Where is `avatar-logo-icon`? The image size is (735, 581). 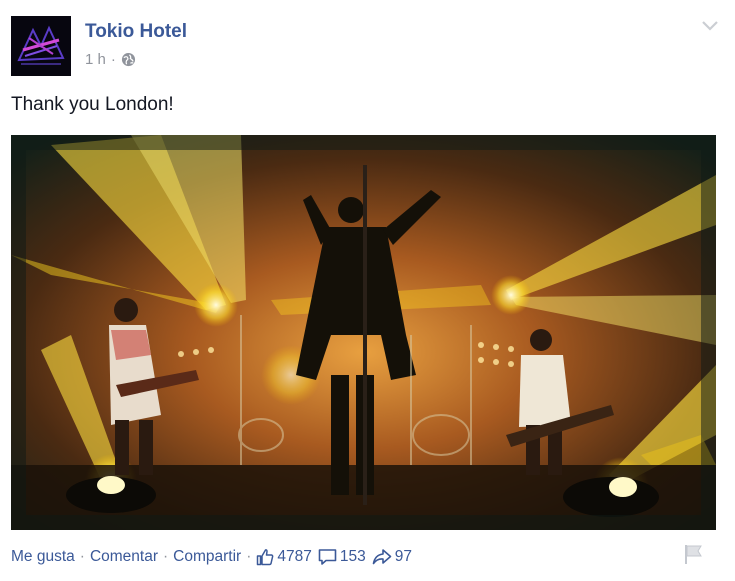 avatar-logo-icon is located at coordinates (41, 46).